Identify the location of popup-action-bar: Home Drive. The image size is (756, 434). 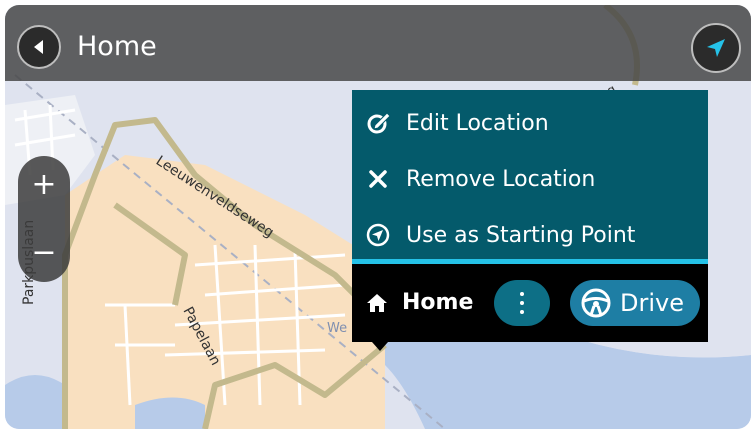
(530, 303).